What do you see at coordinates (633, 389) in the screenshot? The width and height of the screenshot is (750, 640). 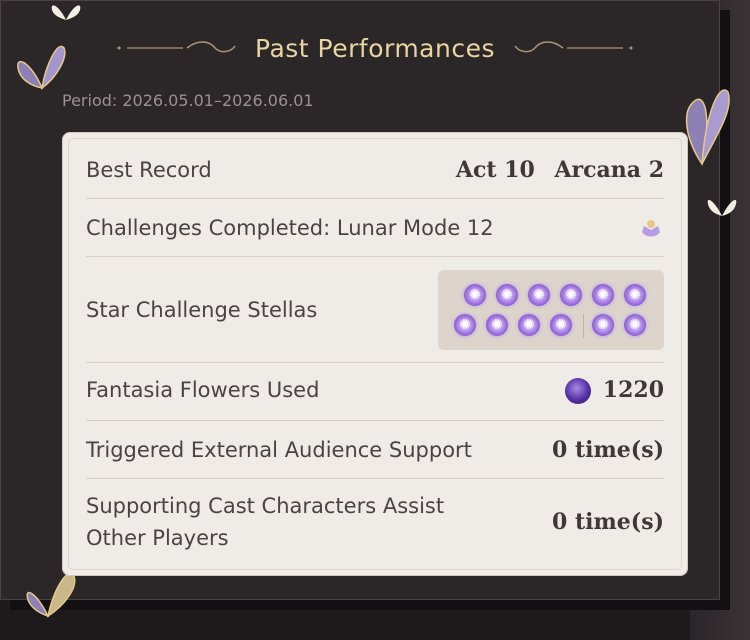 I see `flowers-value: 1220` at bounding box center [633, 389].